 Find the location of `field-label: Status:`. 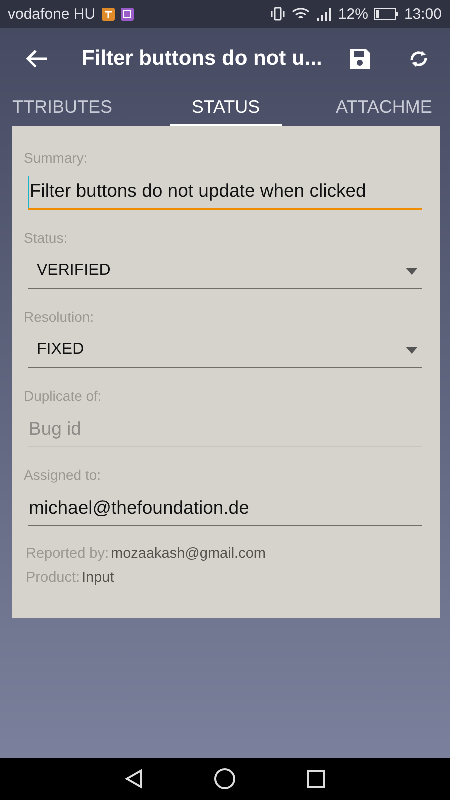

field-label: Status: is located at coordinates (46, 238).